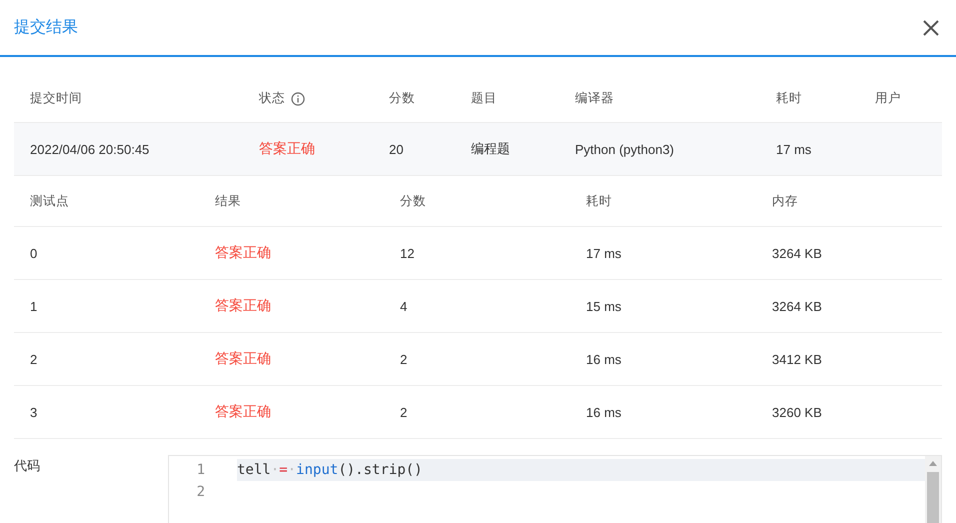 This screenshot has height=523, width=956. Describe the element at coordinates (27, 466) in the screenshot. I see `code-label: 代码` at that location.